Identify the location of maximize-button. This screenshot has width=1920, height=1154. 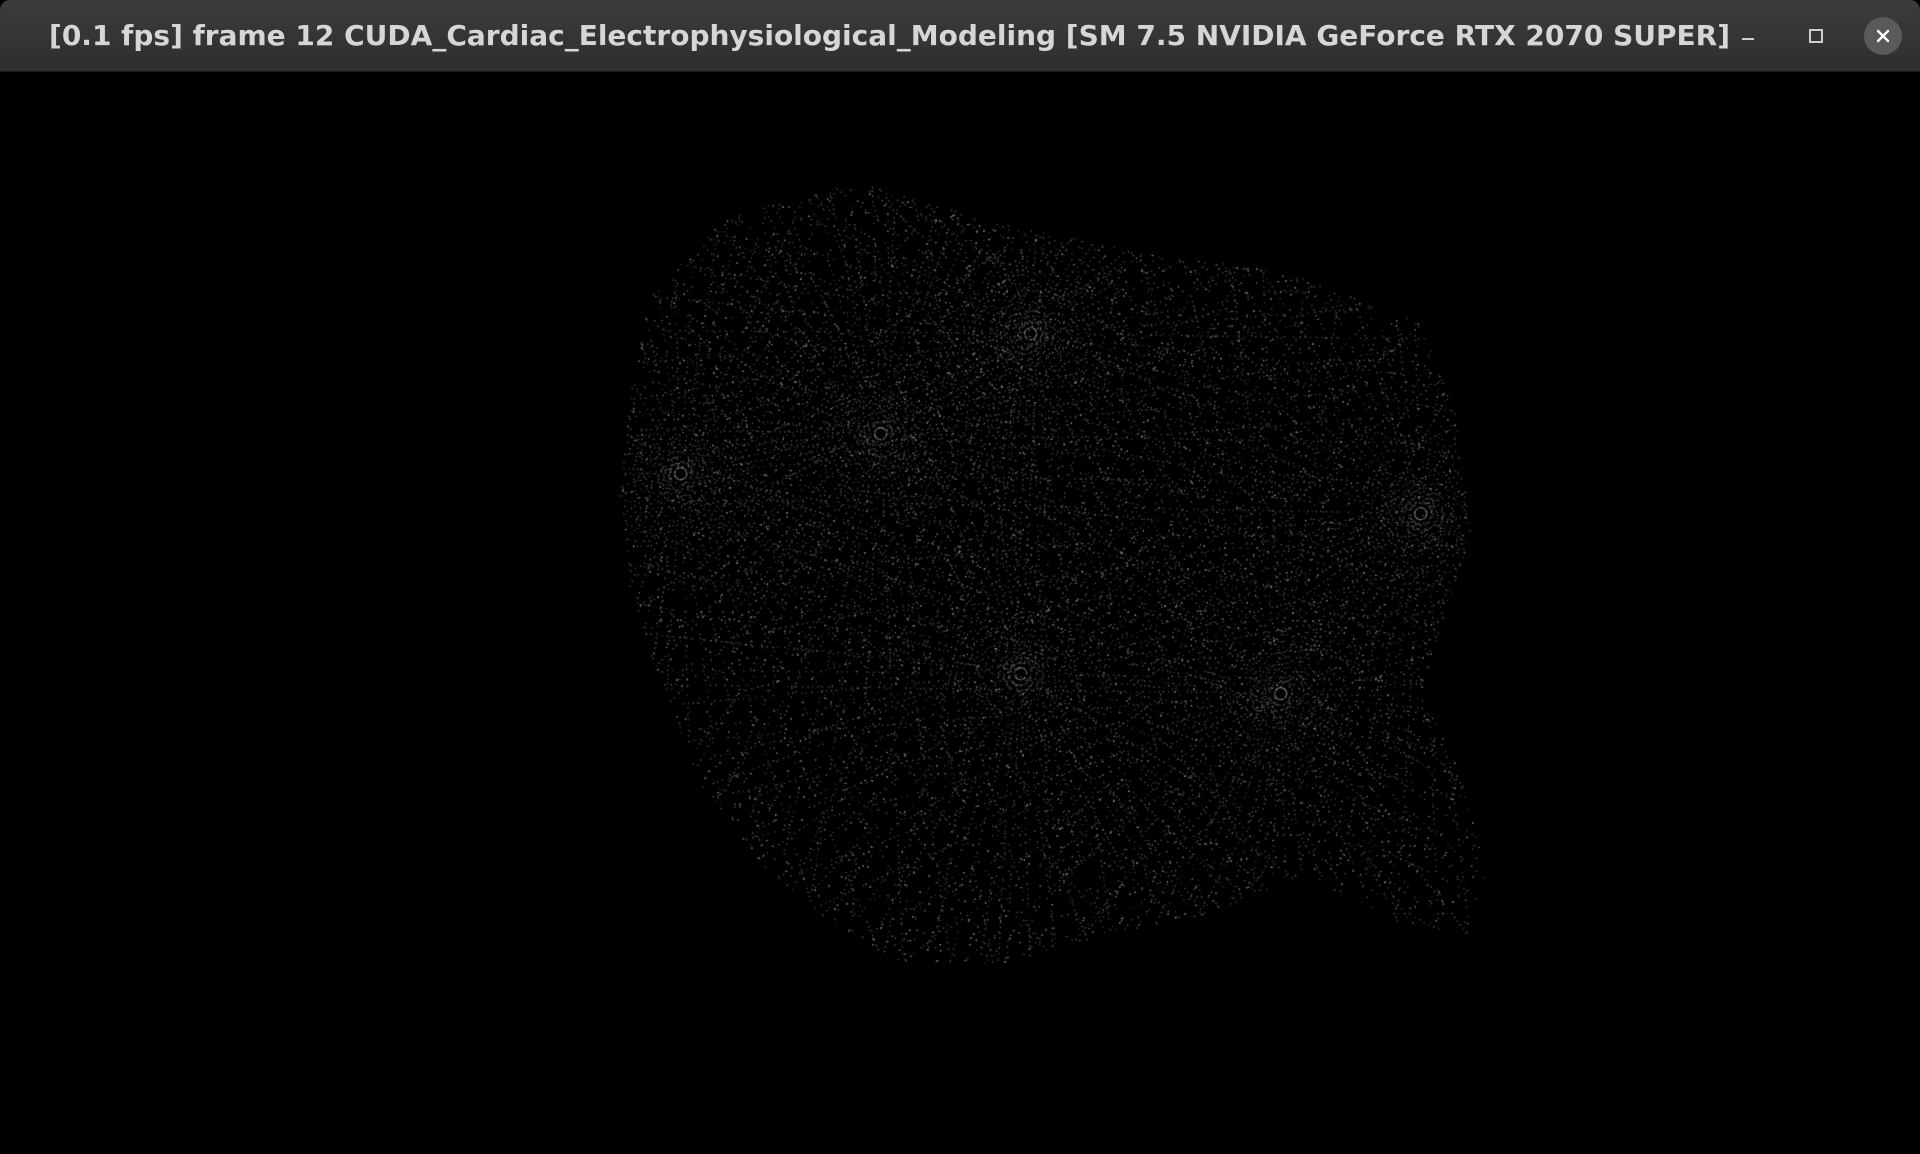
(1816, 36).